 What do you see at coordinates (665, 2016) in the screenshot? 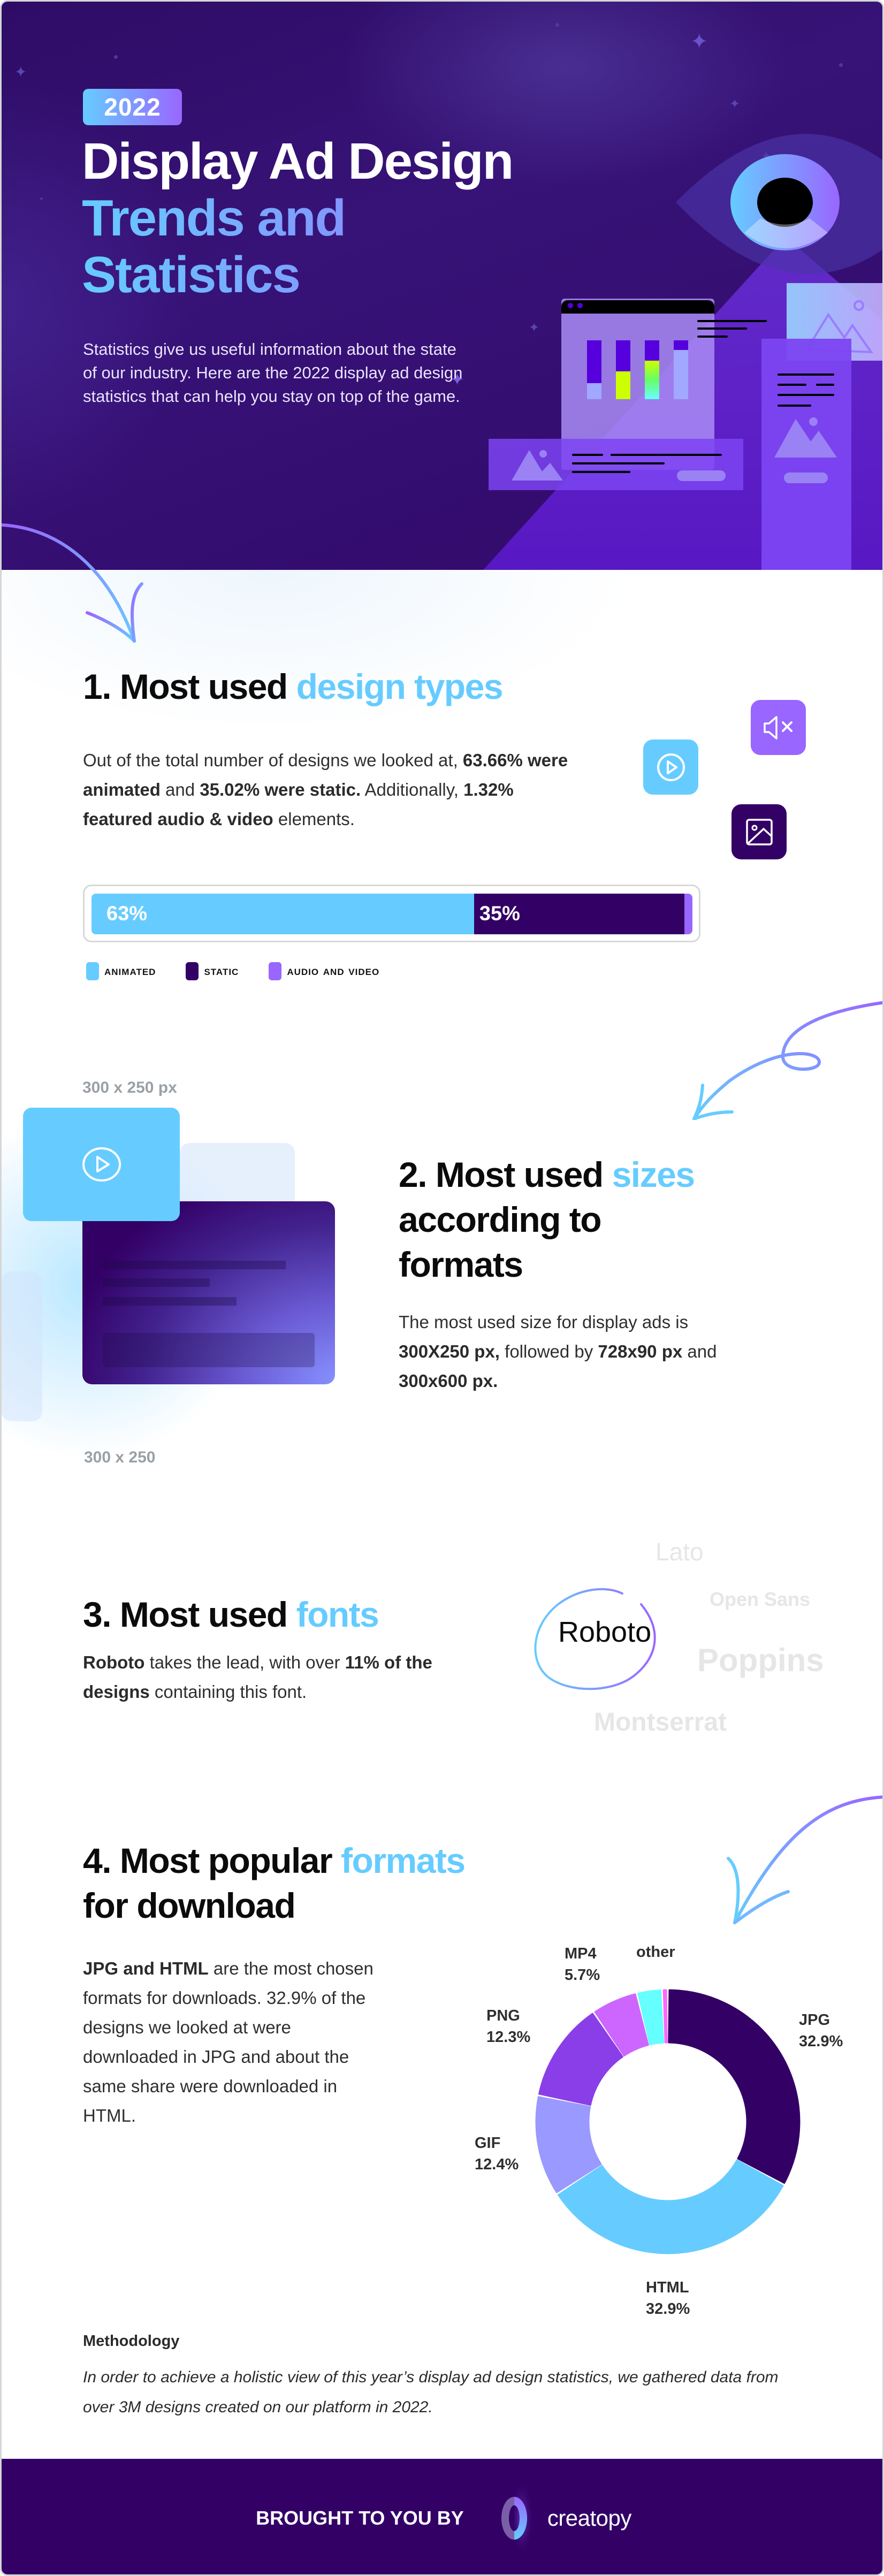
I see `donut-slice-other` at bounding box center [665, 2016].